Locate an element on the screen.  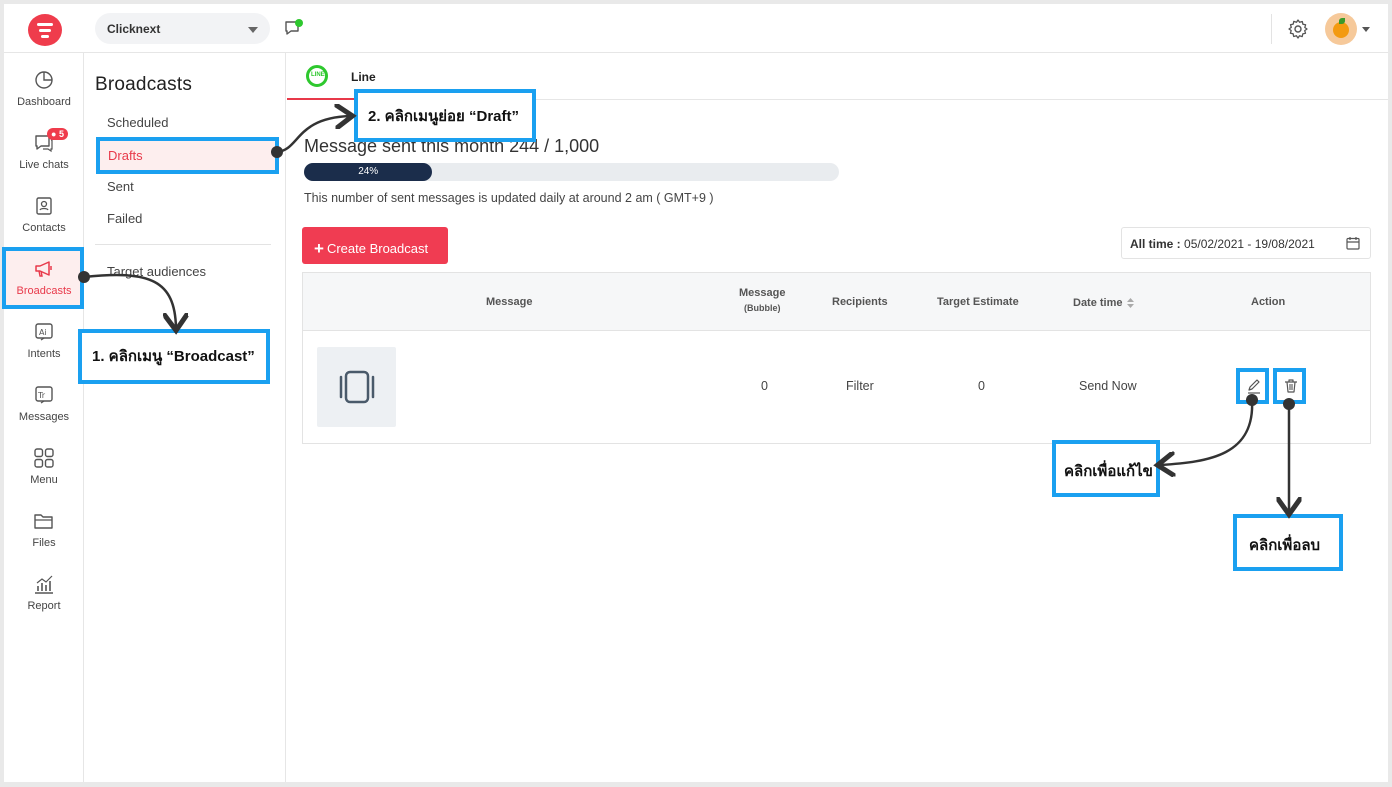
carousel-icon is located at coordinates (357, 387).